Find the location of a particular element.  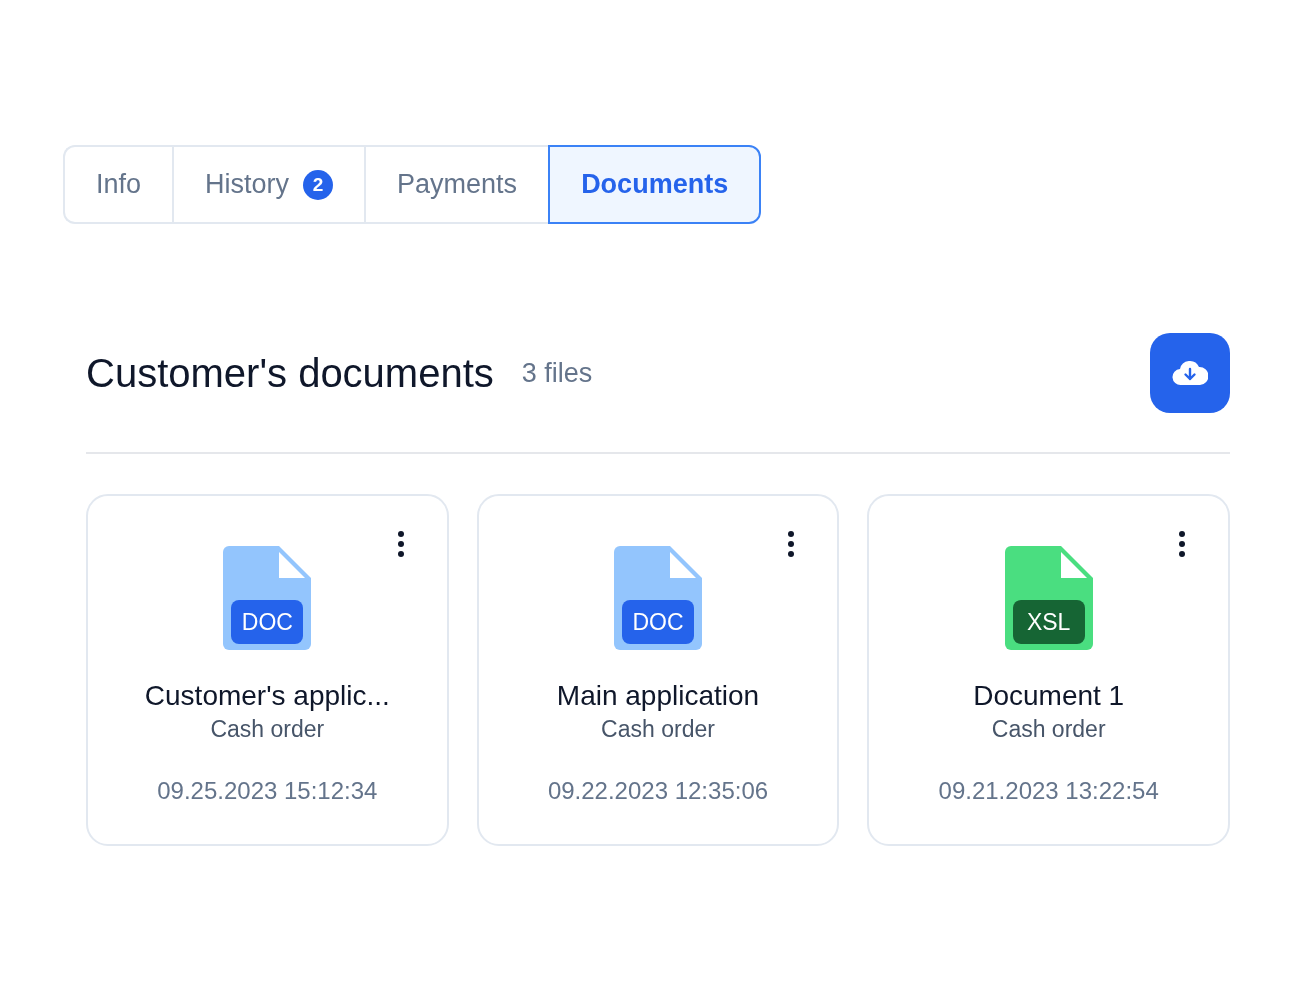

file-icon: XSL is located at coordinates (1048, 598).